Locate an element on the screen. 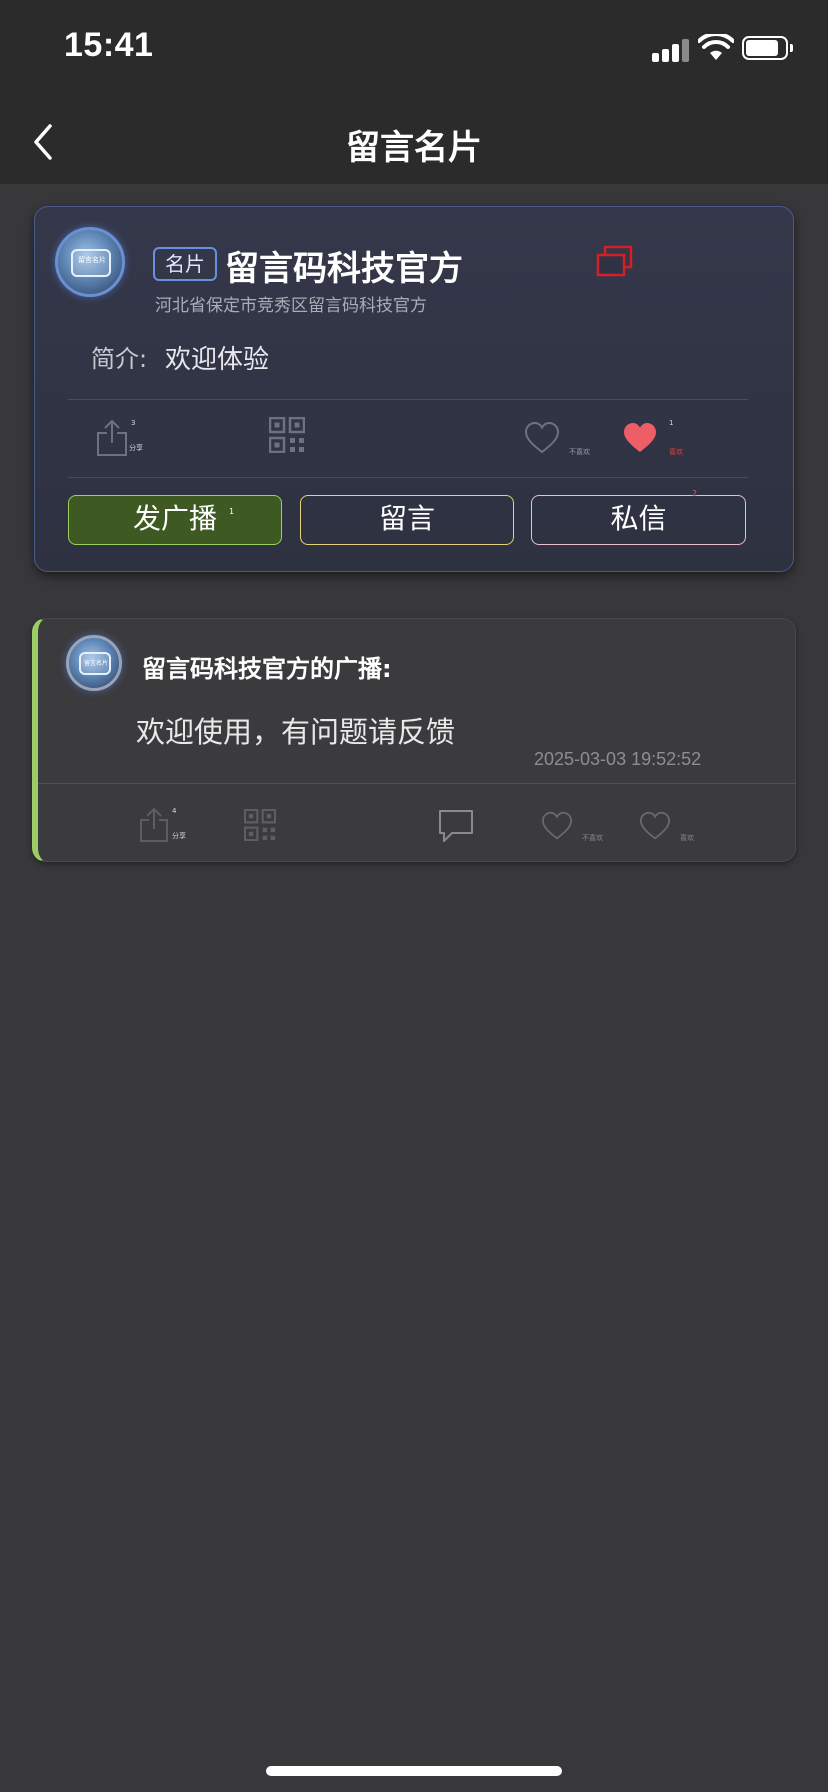  share-count: 4 is located at coordinates (174, 811).